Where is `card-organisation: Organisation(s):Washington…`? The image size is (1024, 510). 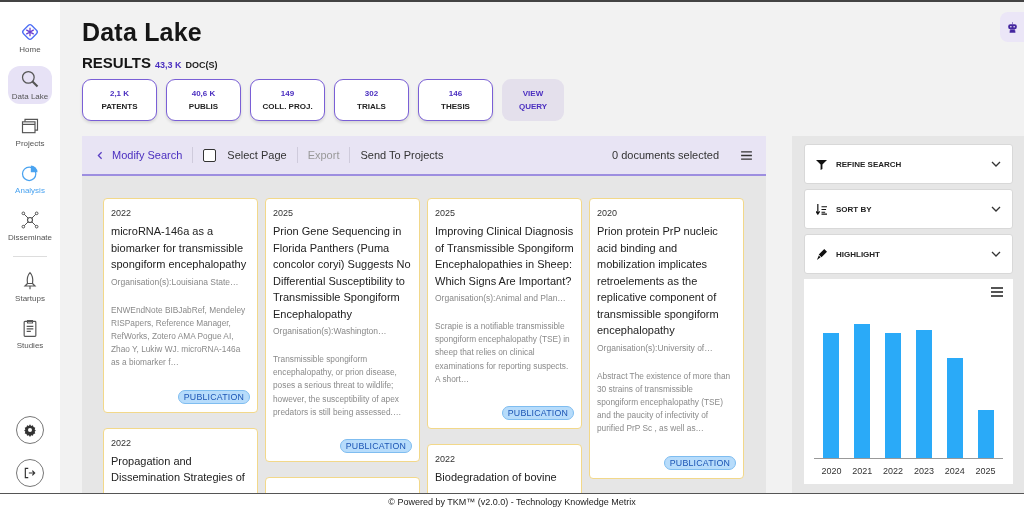 card-organisation: Organisation(s):Washington… is located at coordinates (330, 331).